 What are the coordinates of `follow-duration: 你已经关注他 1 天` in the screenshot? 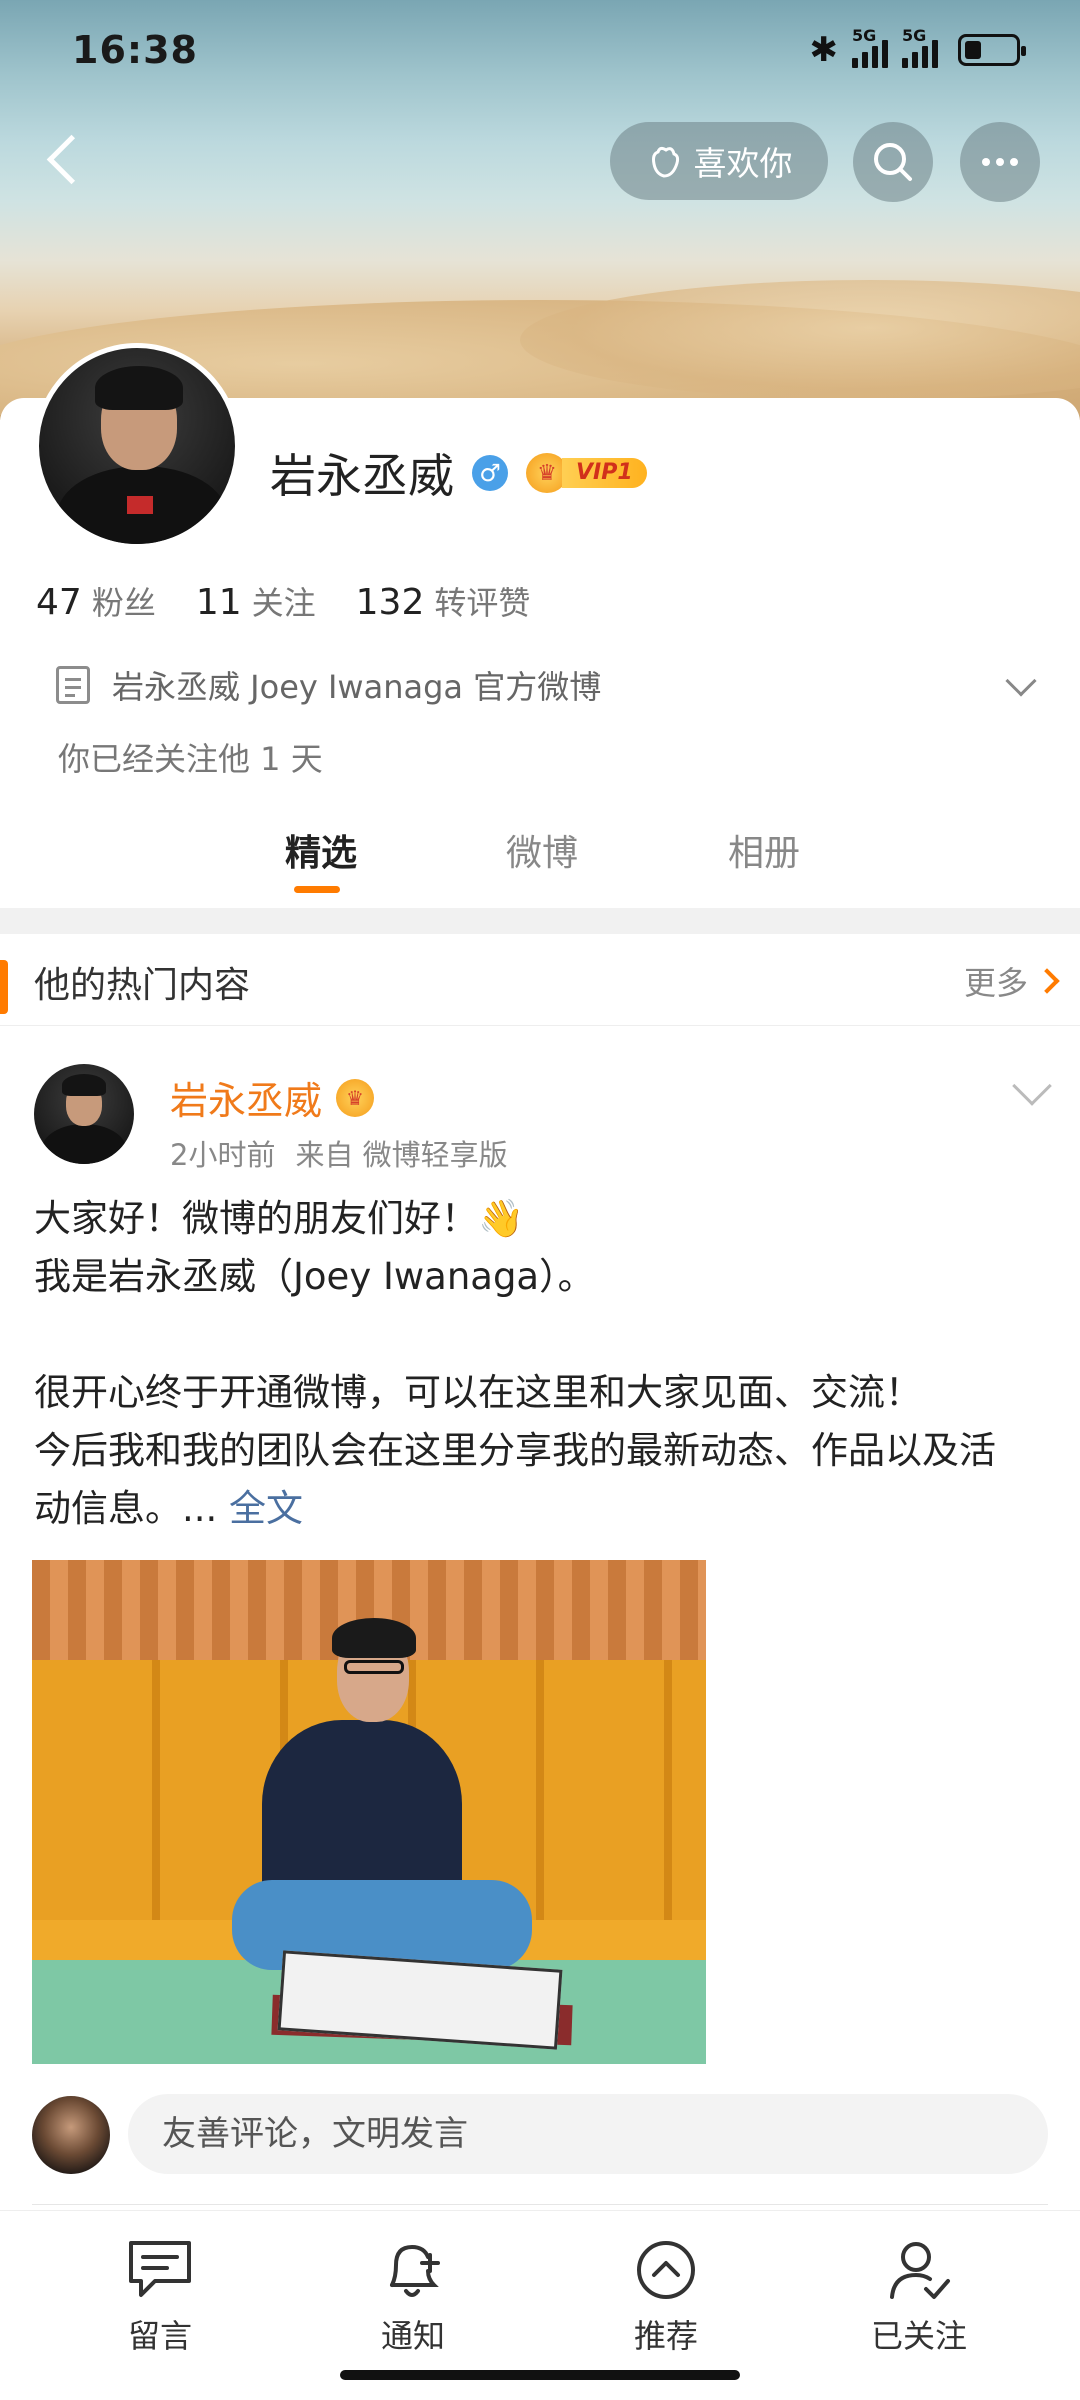 It's located at (190, 759).